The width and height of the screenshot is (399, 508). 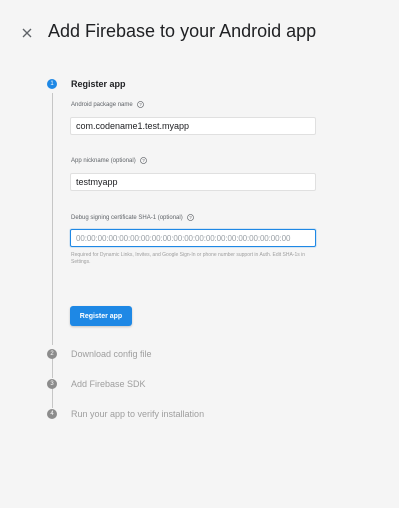 What do you see at coordinates (27, 32) in the screenshot?
I see `close-icon` at bounding box center [27, 32].